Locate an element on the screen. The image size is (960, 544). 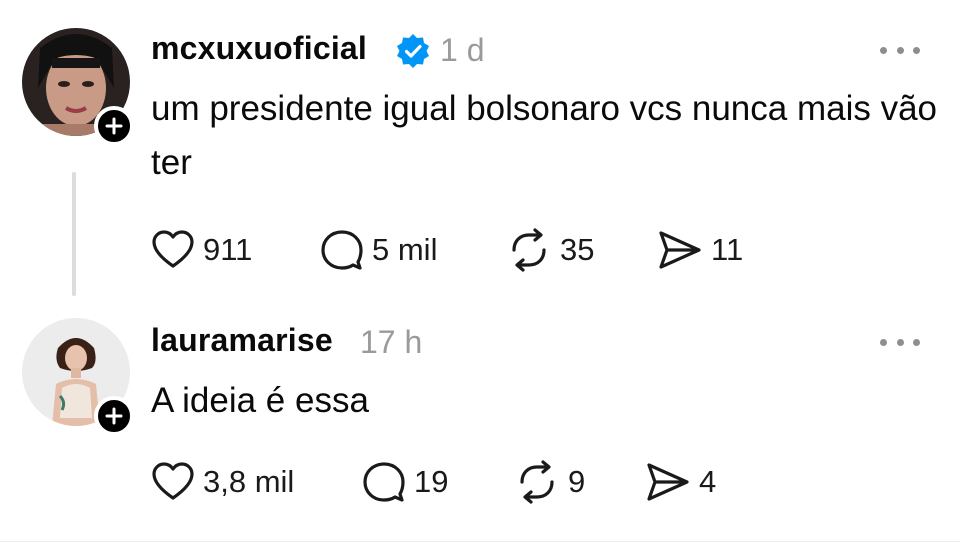
share-count: 4 is located at coordinates (708, 481).